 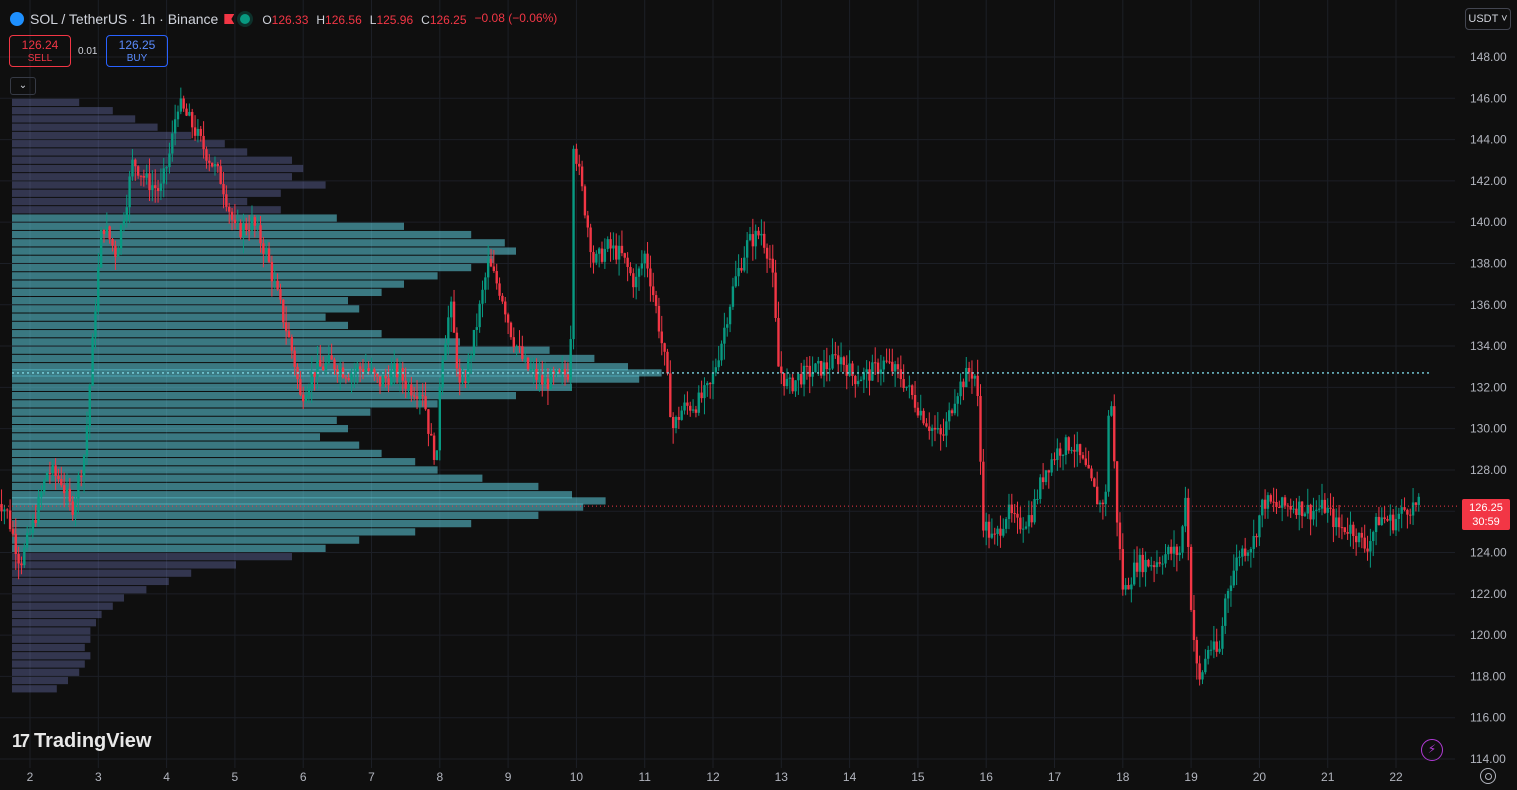 What do you see at coordinates (1488, 553) in the screenshot?
I see `y-tick-label: 124.00` at bounding box center [1488, 553].